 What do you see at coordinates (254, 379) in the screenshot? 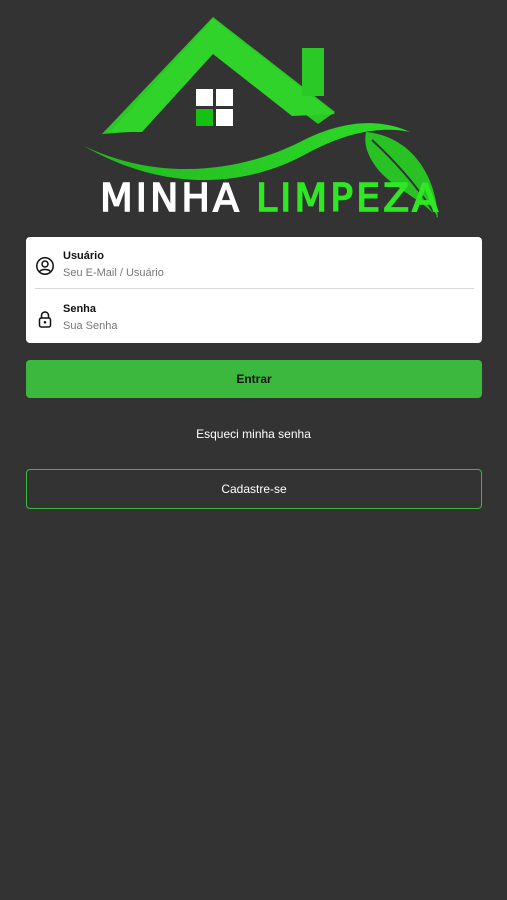
I see `login-button: Entrar` at bounding box center [254, 379].